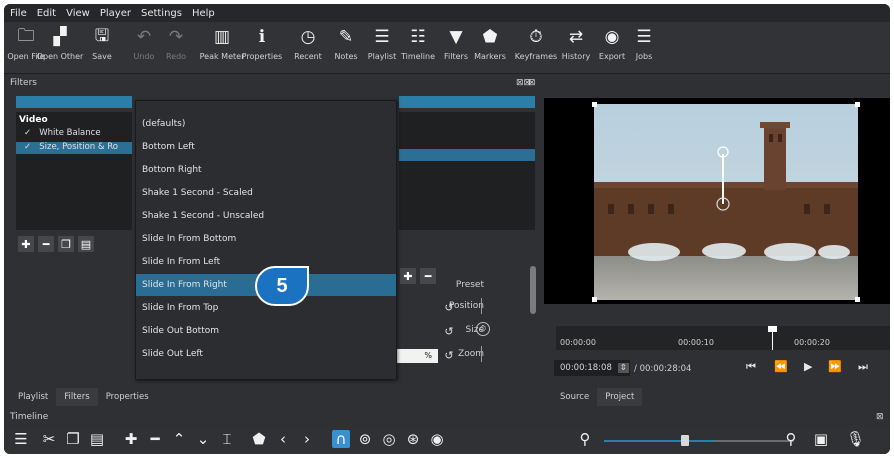  I want to click on split-icon: ⌶, so click(227, 439).